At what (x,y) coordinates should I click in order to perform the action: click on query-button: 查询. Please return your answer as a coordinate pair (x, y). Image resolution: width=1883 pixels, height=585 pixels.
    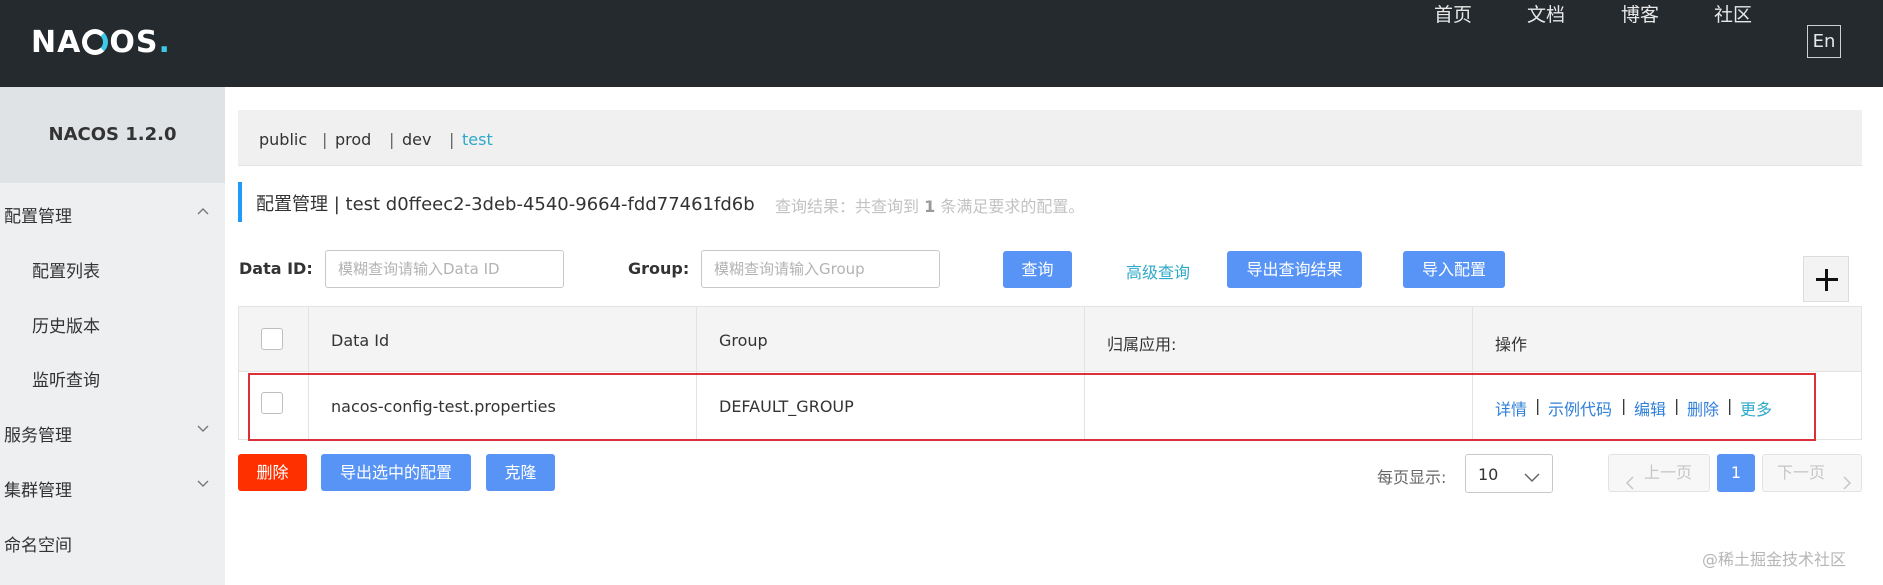
    Looking at the image, I should click on (1037, 269).